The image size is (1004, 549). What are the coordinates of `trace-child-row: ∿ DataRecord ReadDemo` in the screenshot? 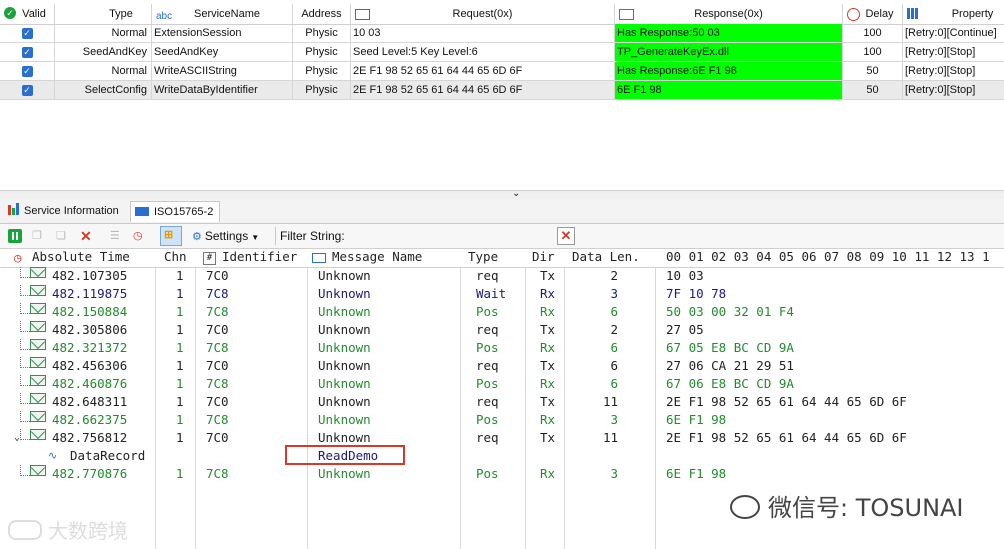 It's located at (502, 456).